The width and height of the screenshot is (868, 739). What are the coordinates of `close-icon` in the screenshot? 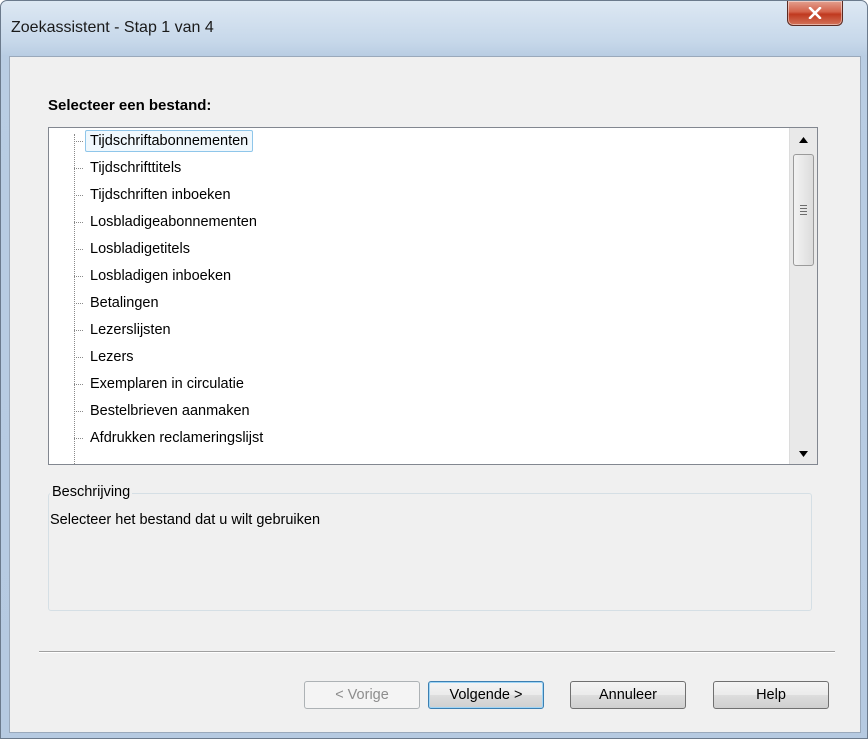 It's located at (815, 13).